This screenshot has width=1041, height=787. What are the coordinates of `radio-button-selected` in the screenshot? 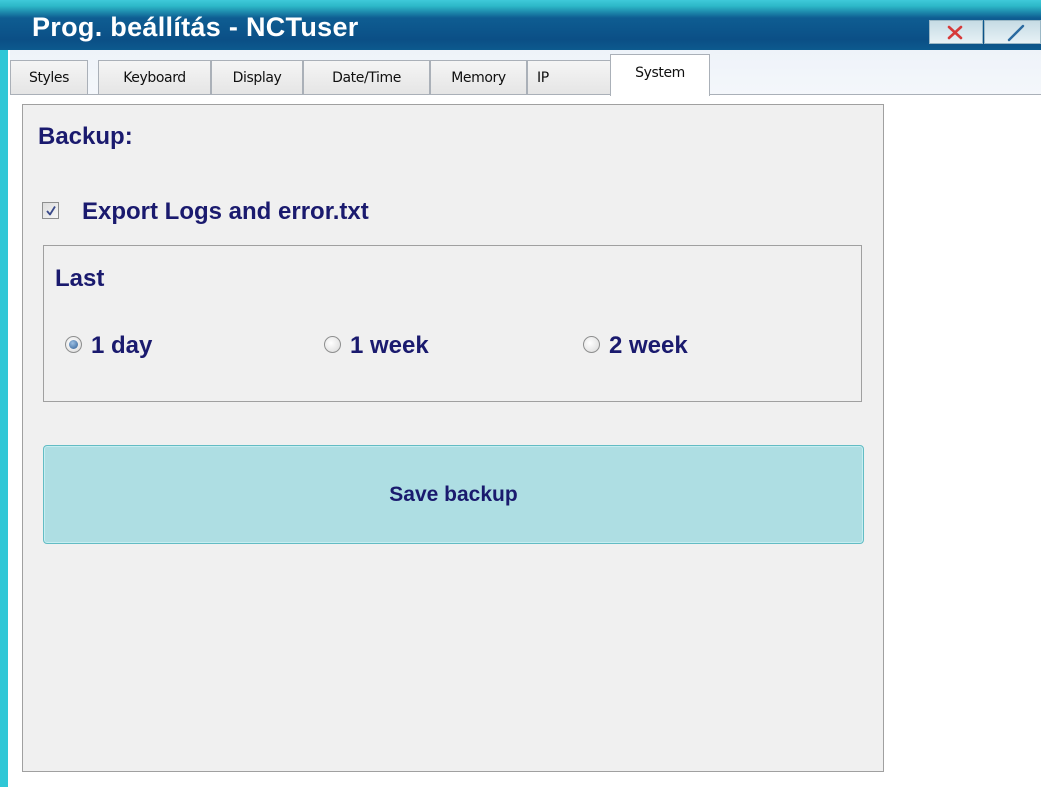 It's located at (73, 344).